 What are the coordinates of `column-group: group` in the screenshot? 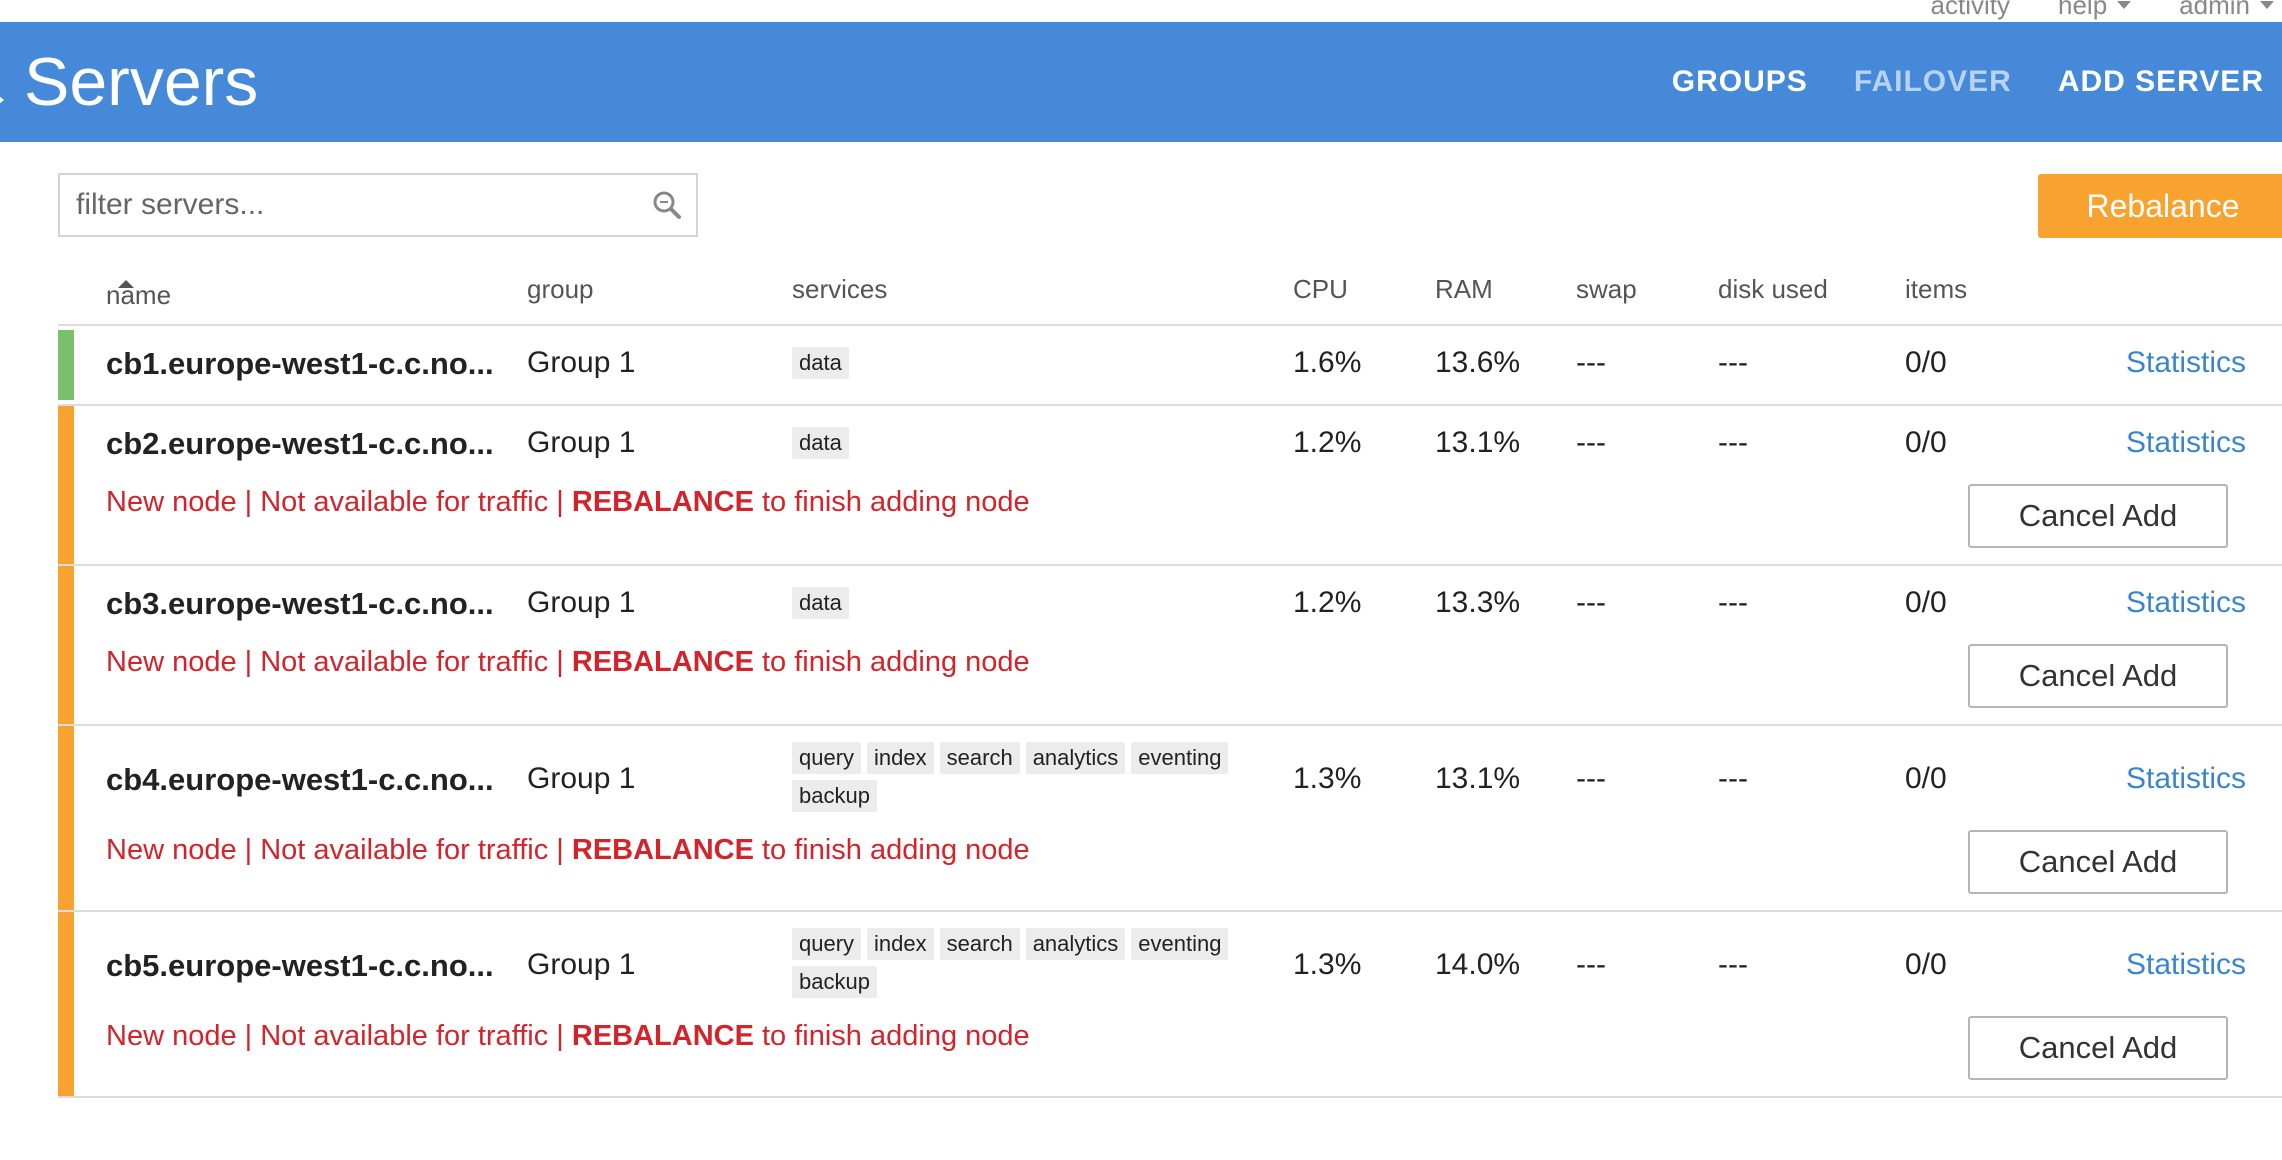 It's located at (560, 289).